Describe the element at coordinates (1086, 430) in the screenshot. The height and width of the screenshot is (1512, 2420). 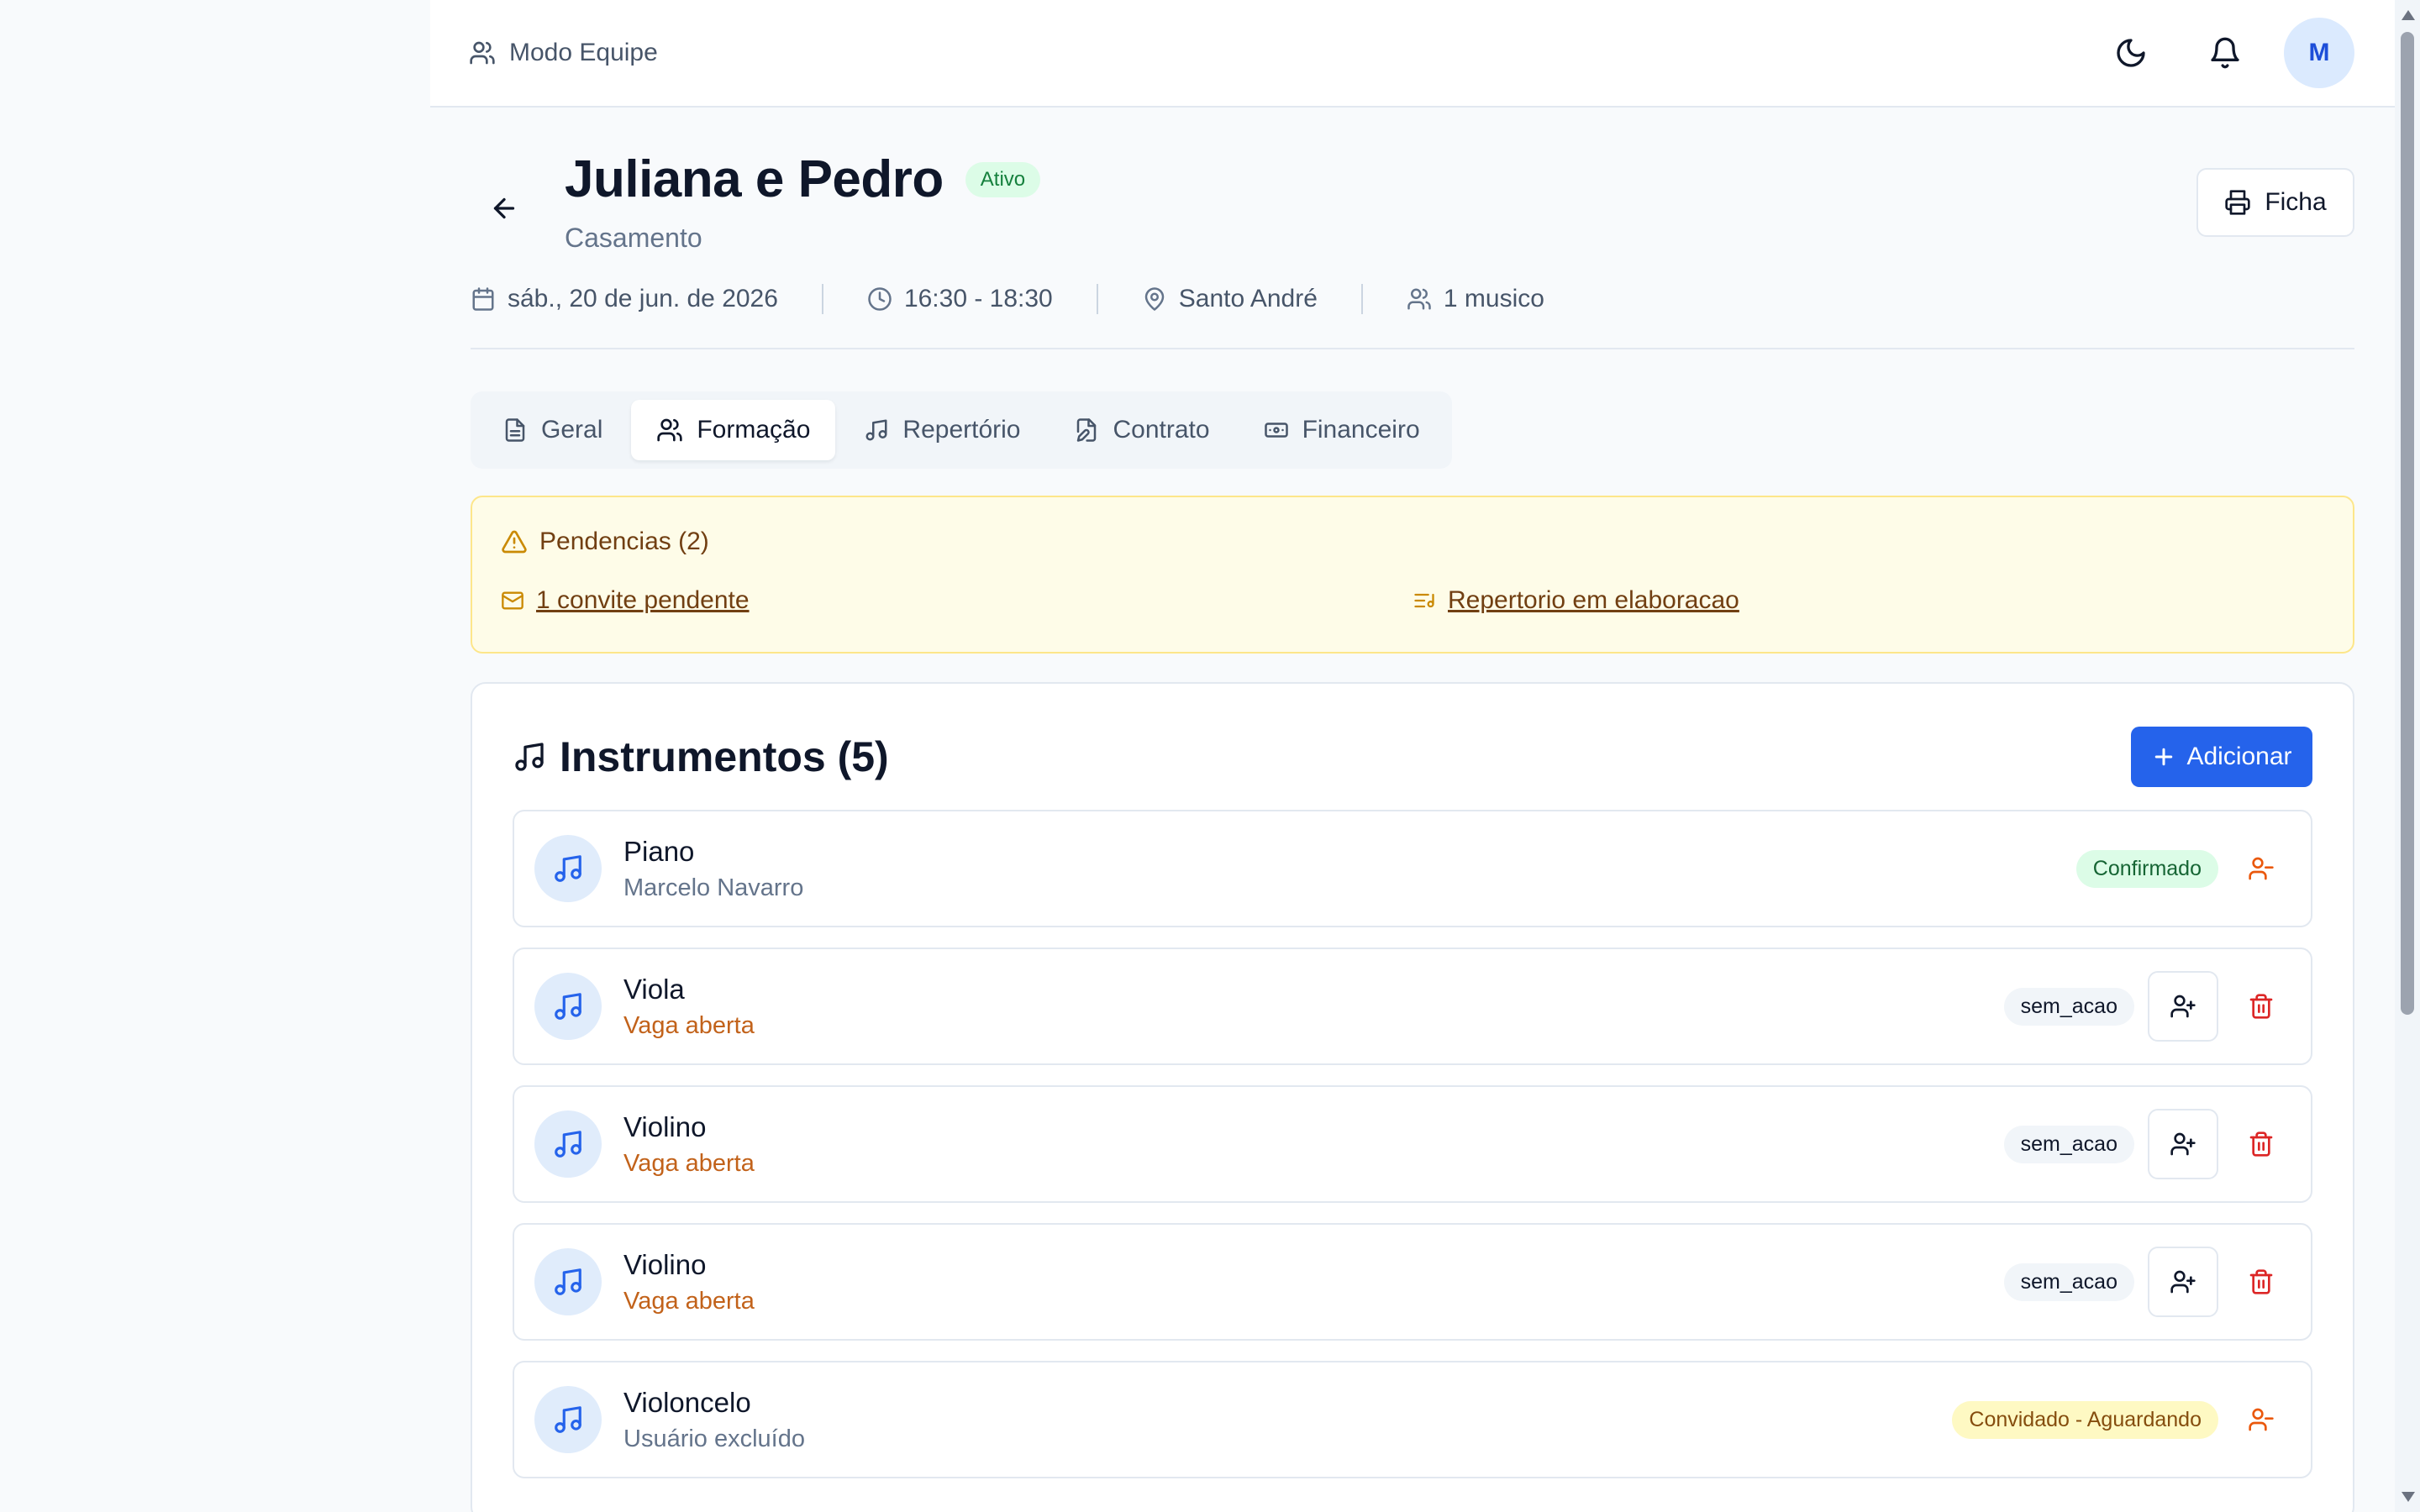
I see `file-edit-icon` at that location.